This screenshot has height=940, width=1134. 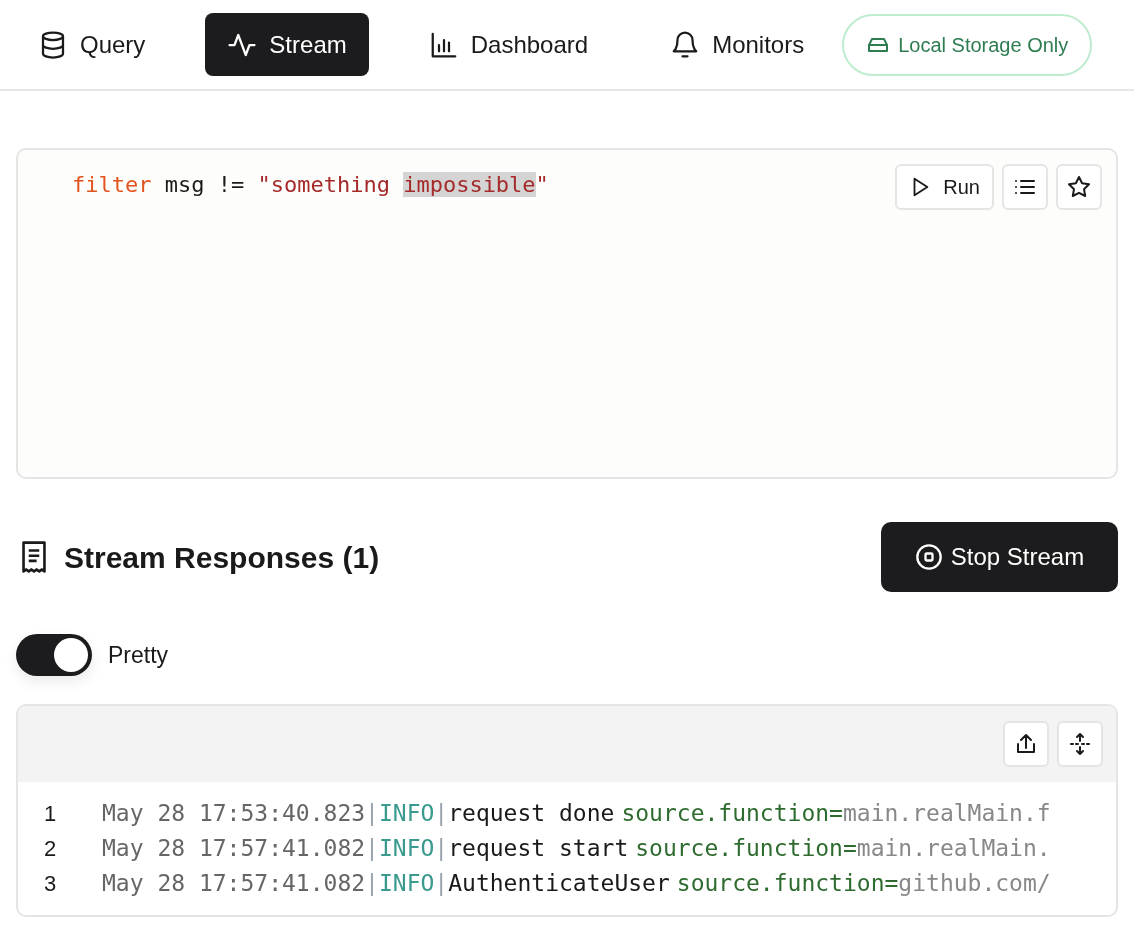 I want to click on share-button, so click(x=1026, y=744).